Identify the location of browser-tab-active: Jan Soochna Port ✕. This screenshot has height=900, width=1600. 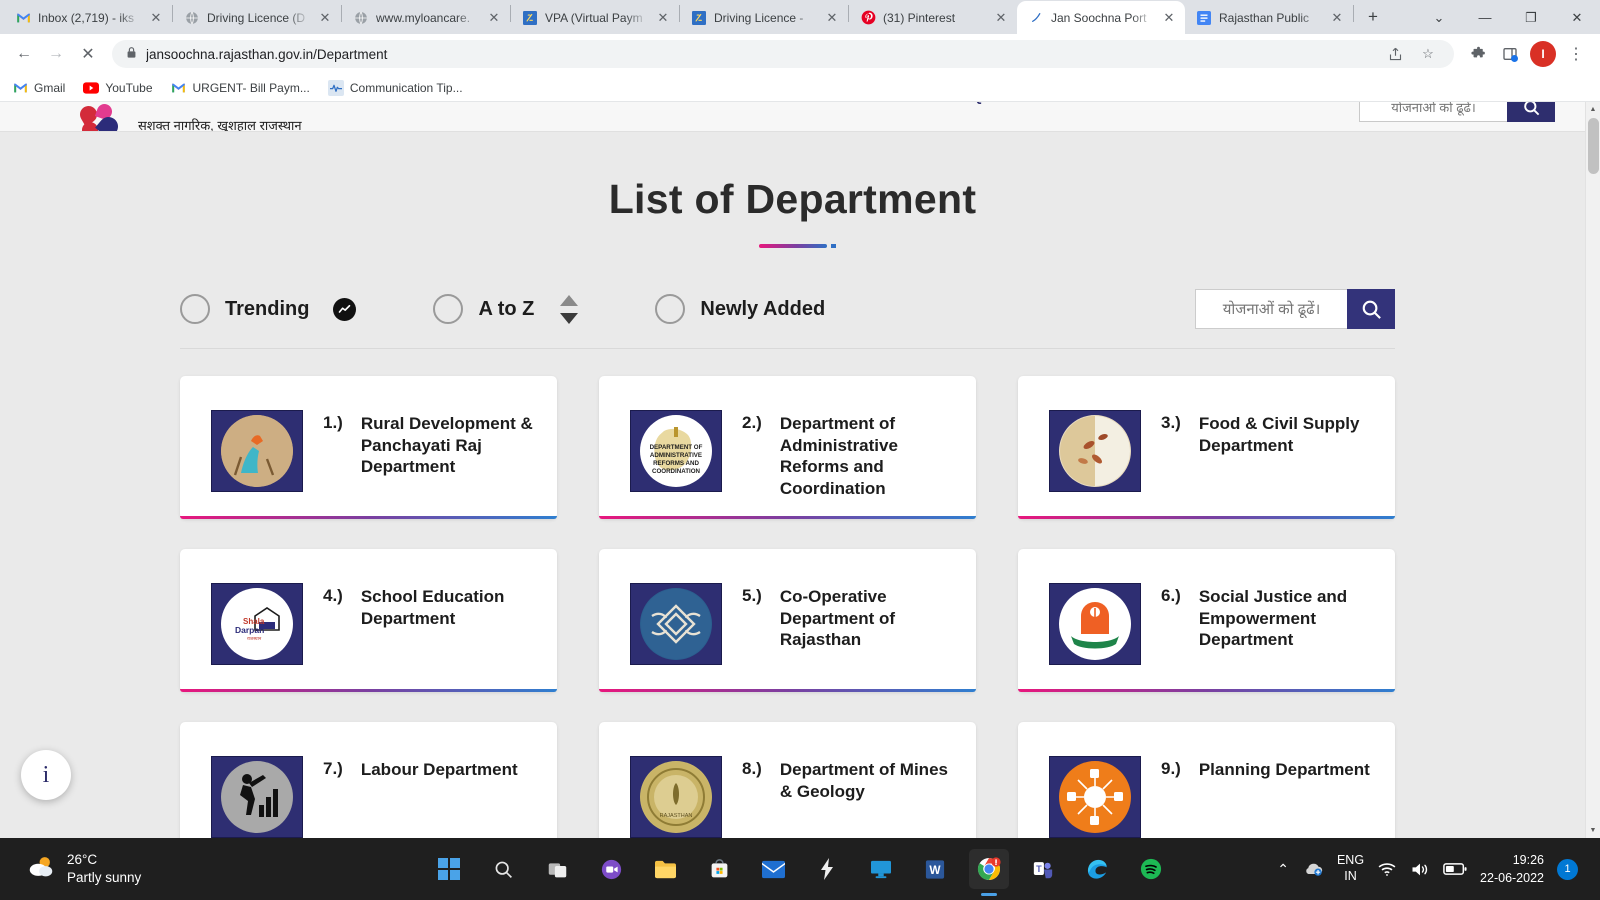
(1101, 17).